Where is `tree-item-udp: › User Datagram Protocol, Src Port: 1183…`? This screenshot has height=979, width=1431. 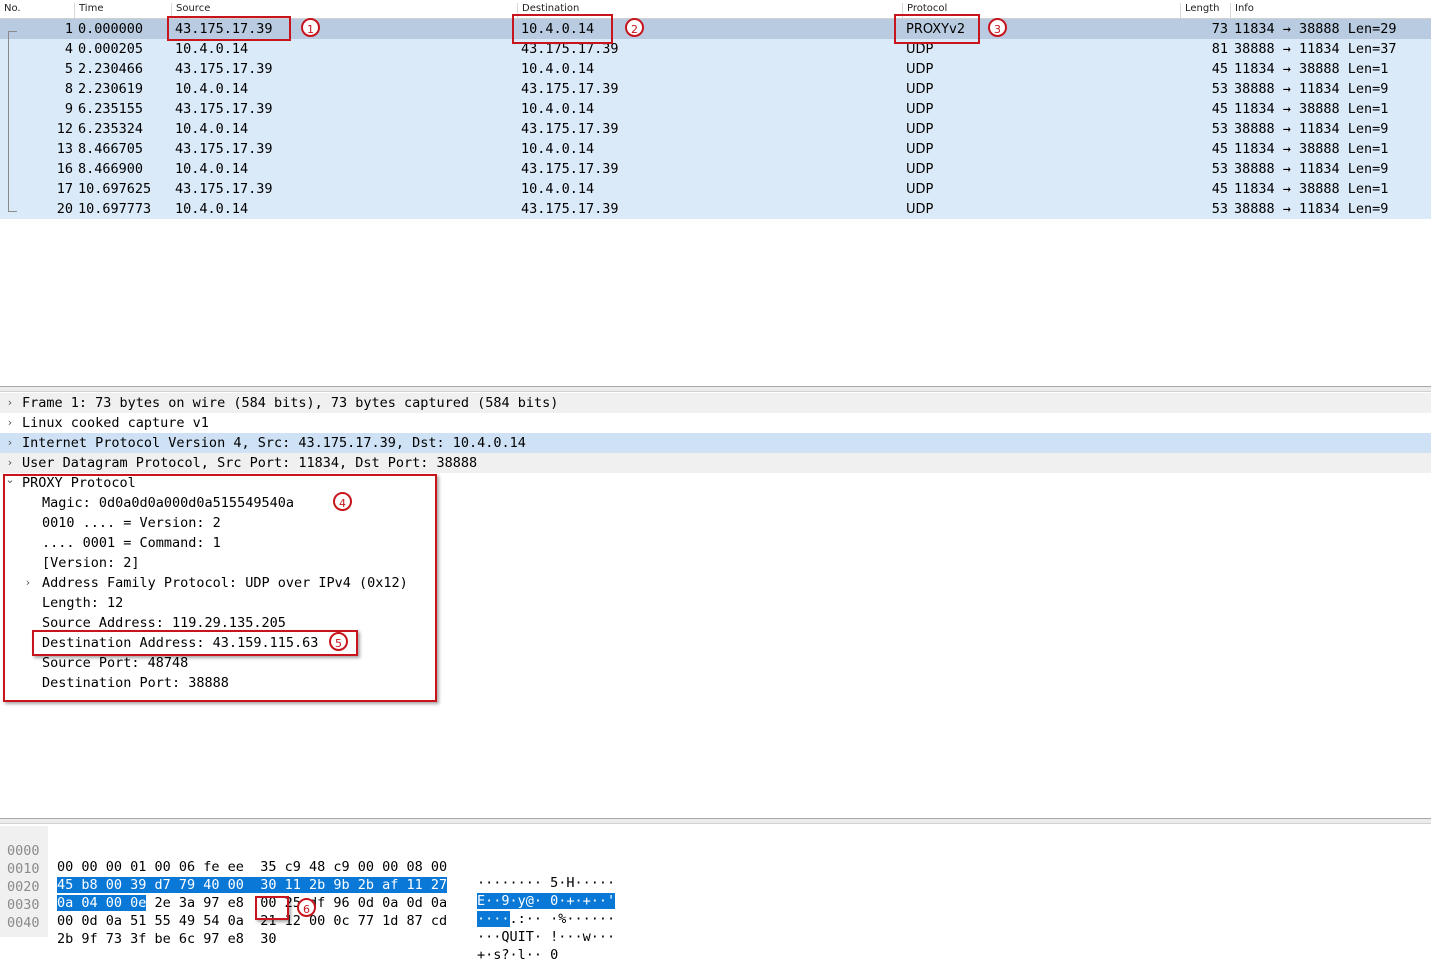
tree-item-udp: › User Datagram Protocol, Src Port: 1183… is located at coordinates (715, 463).